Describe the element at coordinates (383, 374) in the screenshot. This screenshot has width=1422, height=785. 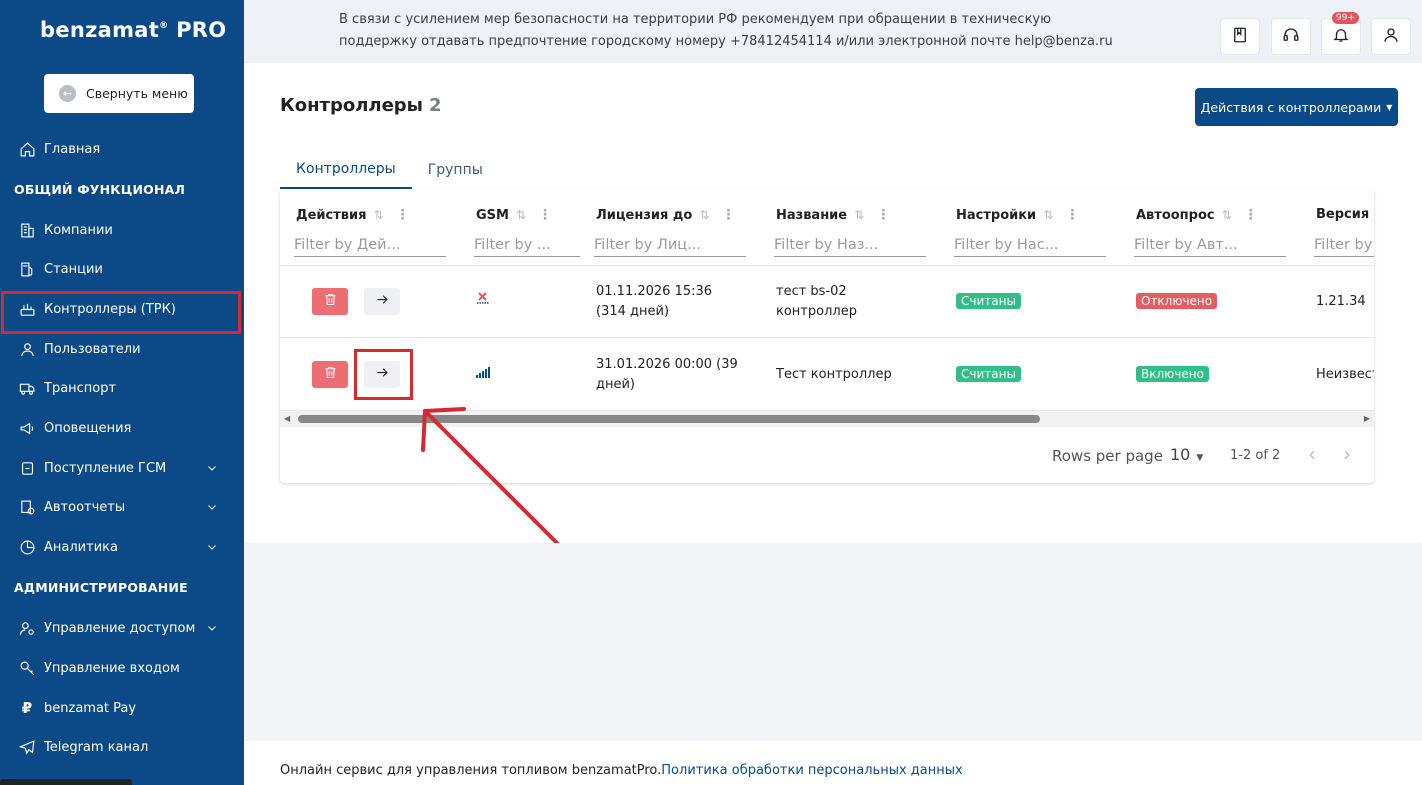
I see `highlight-box-open-button` at that location.